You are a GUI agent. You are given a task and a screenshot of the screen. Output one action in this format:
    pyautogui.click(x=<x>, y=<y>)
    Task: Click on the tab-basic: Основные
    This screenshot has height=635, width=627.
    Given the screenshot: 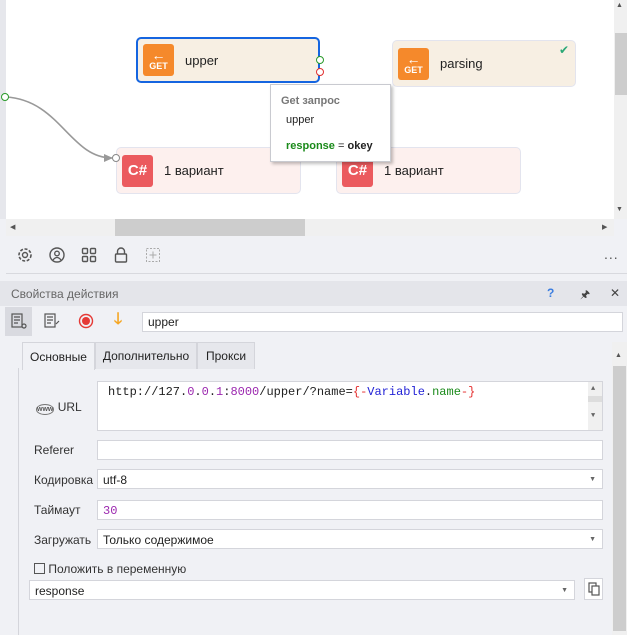 What is the action you would take?
    pyautogui.click(x=58, y=356)
    